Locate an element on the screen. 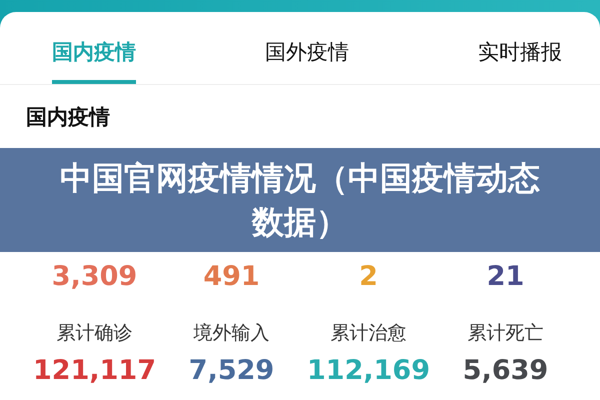 This screenshot has height=400, width=600. stat-value: 112,169 is located at coordinates (368, 371).